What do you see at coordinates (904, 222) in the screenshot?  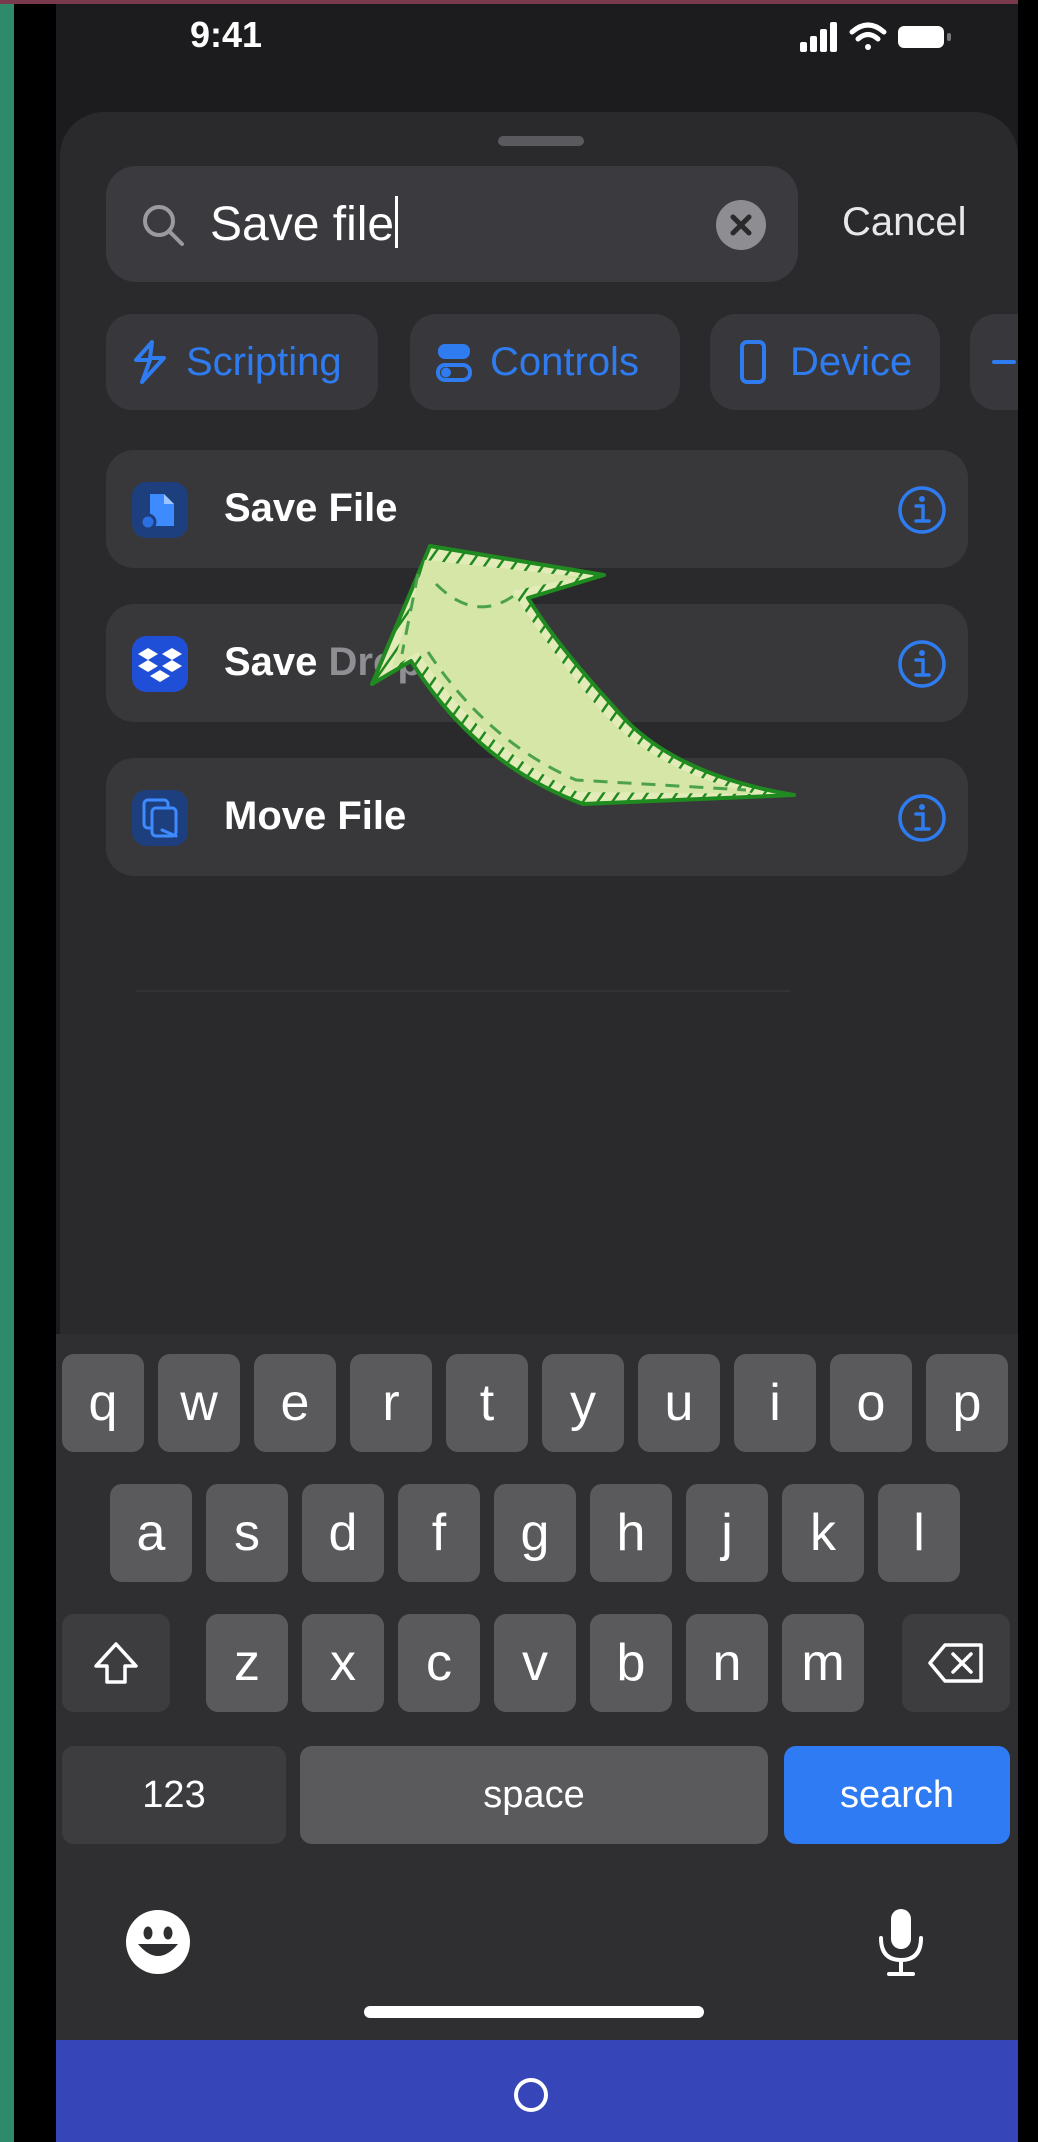 I see `cancel-button: Cancel` at bounding box center [904, 222].